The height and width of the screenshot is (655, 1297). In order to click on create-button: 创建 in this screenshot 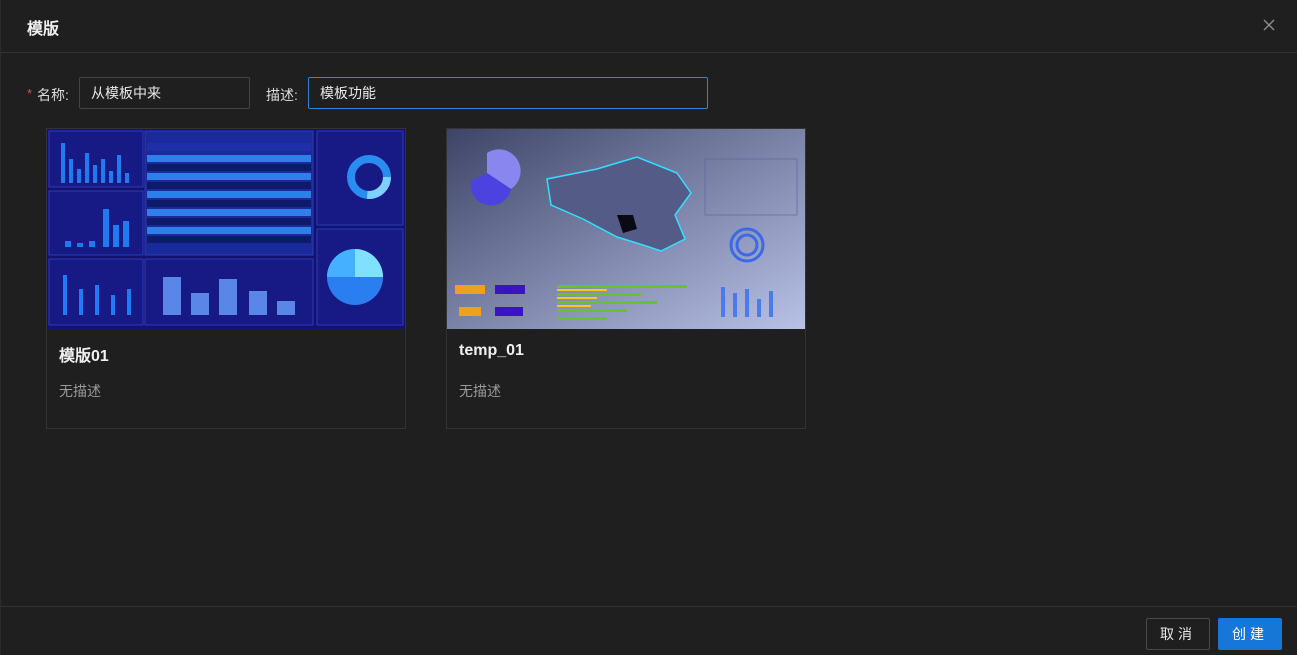, I will do `click(1250, 634)`.